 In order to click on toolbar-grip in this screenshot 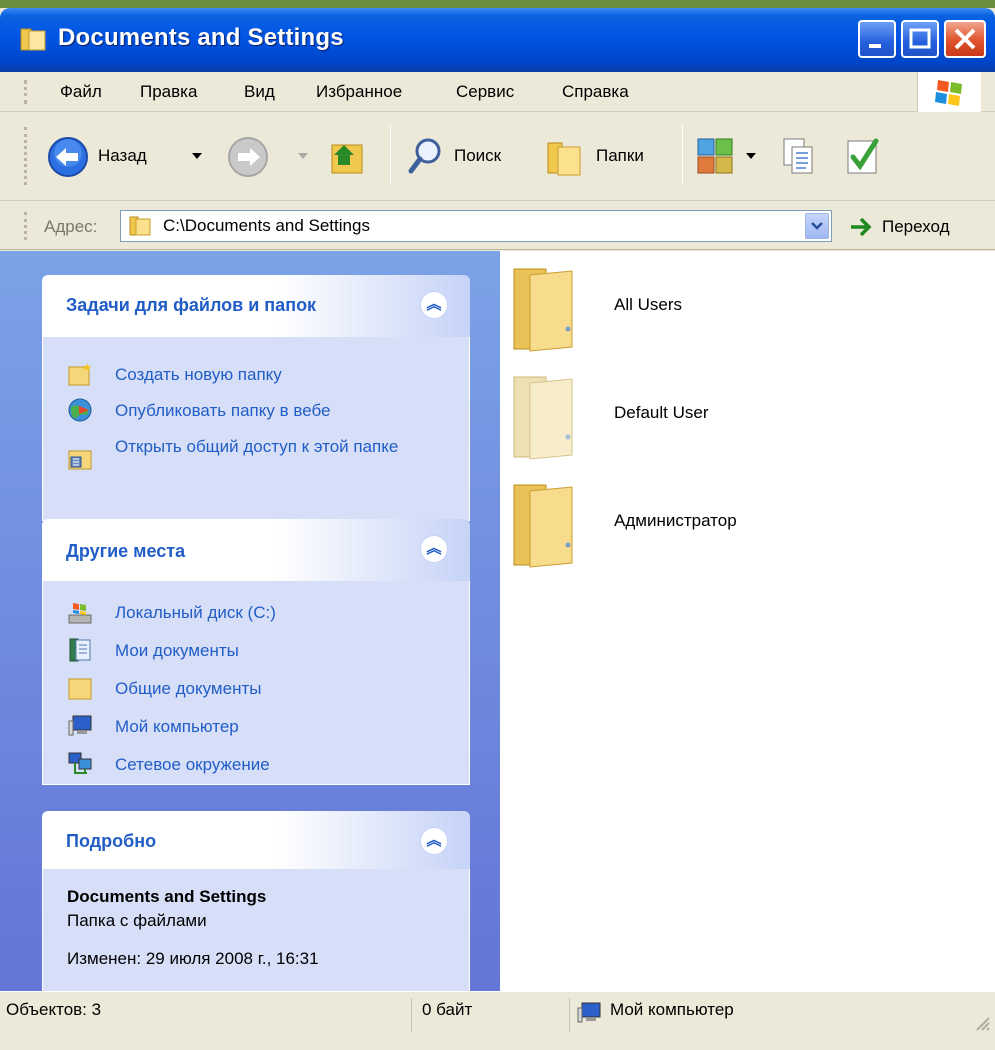, I will do `click(25, 156)`.